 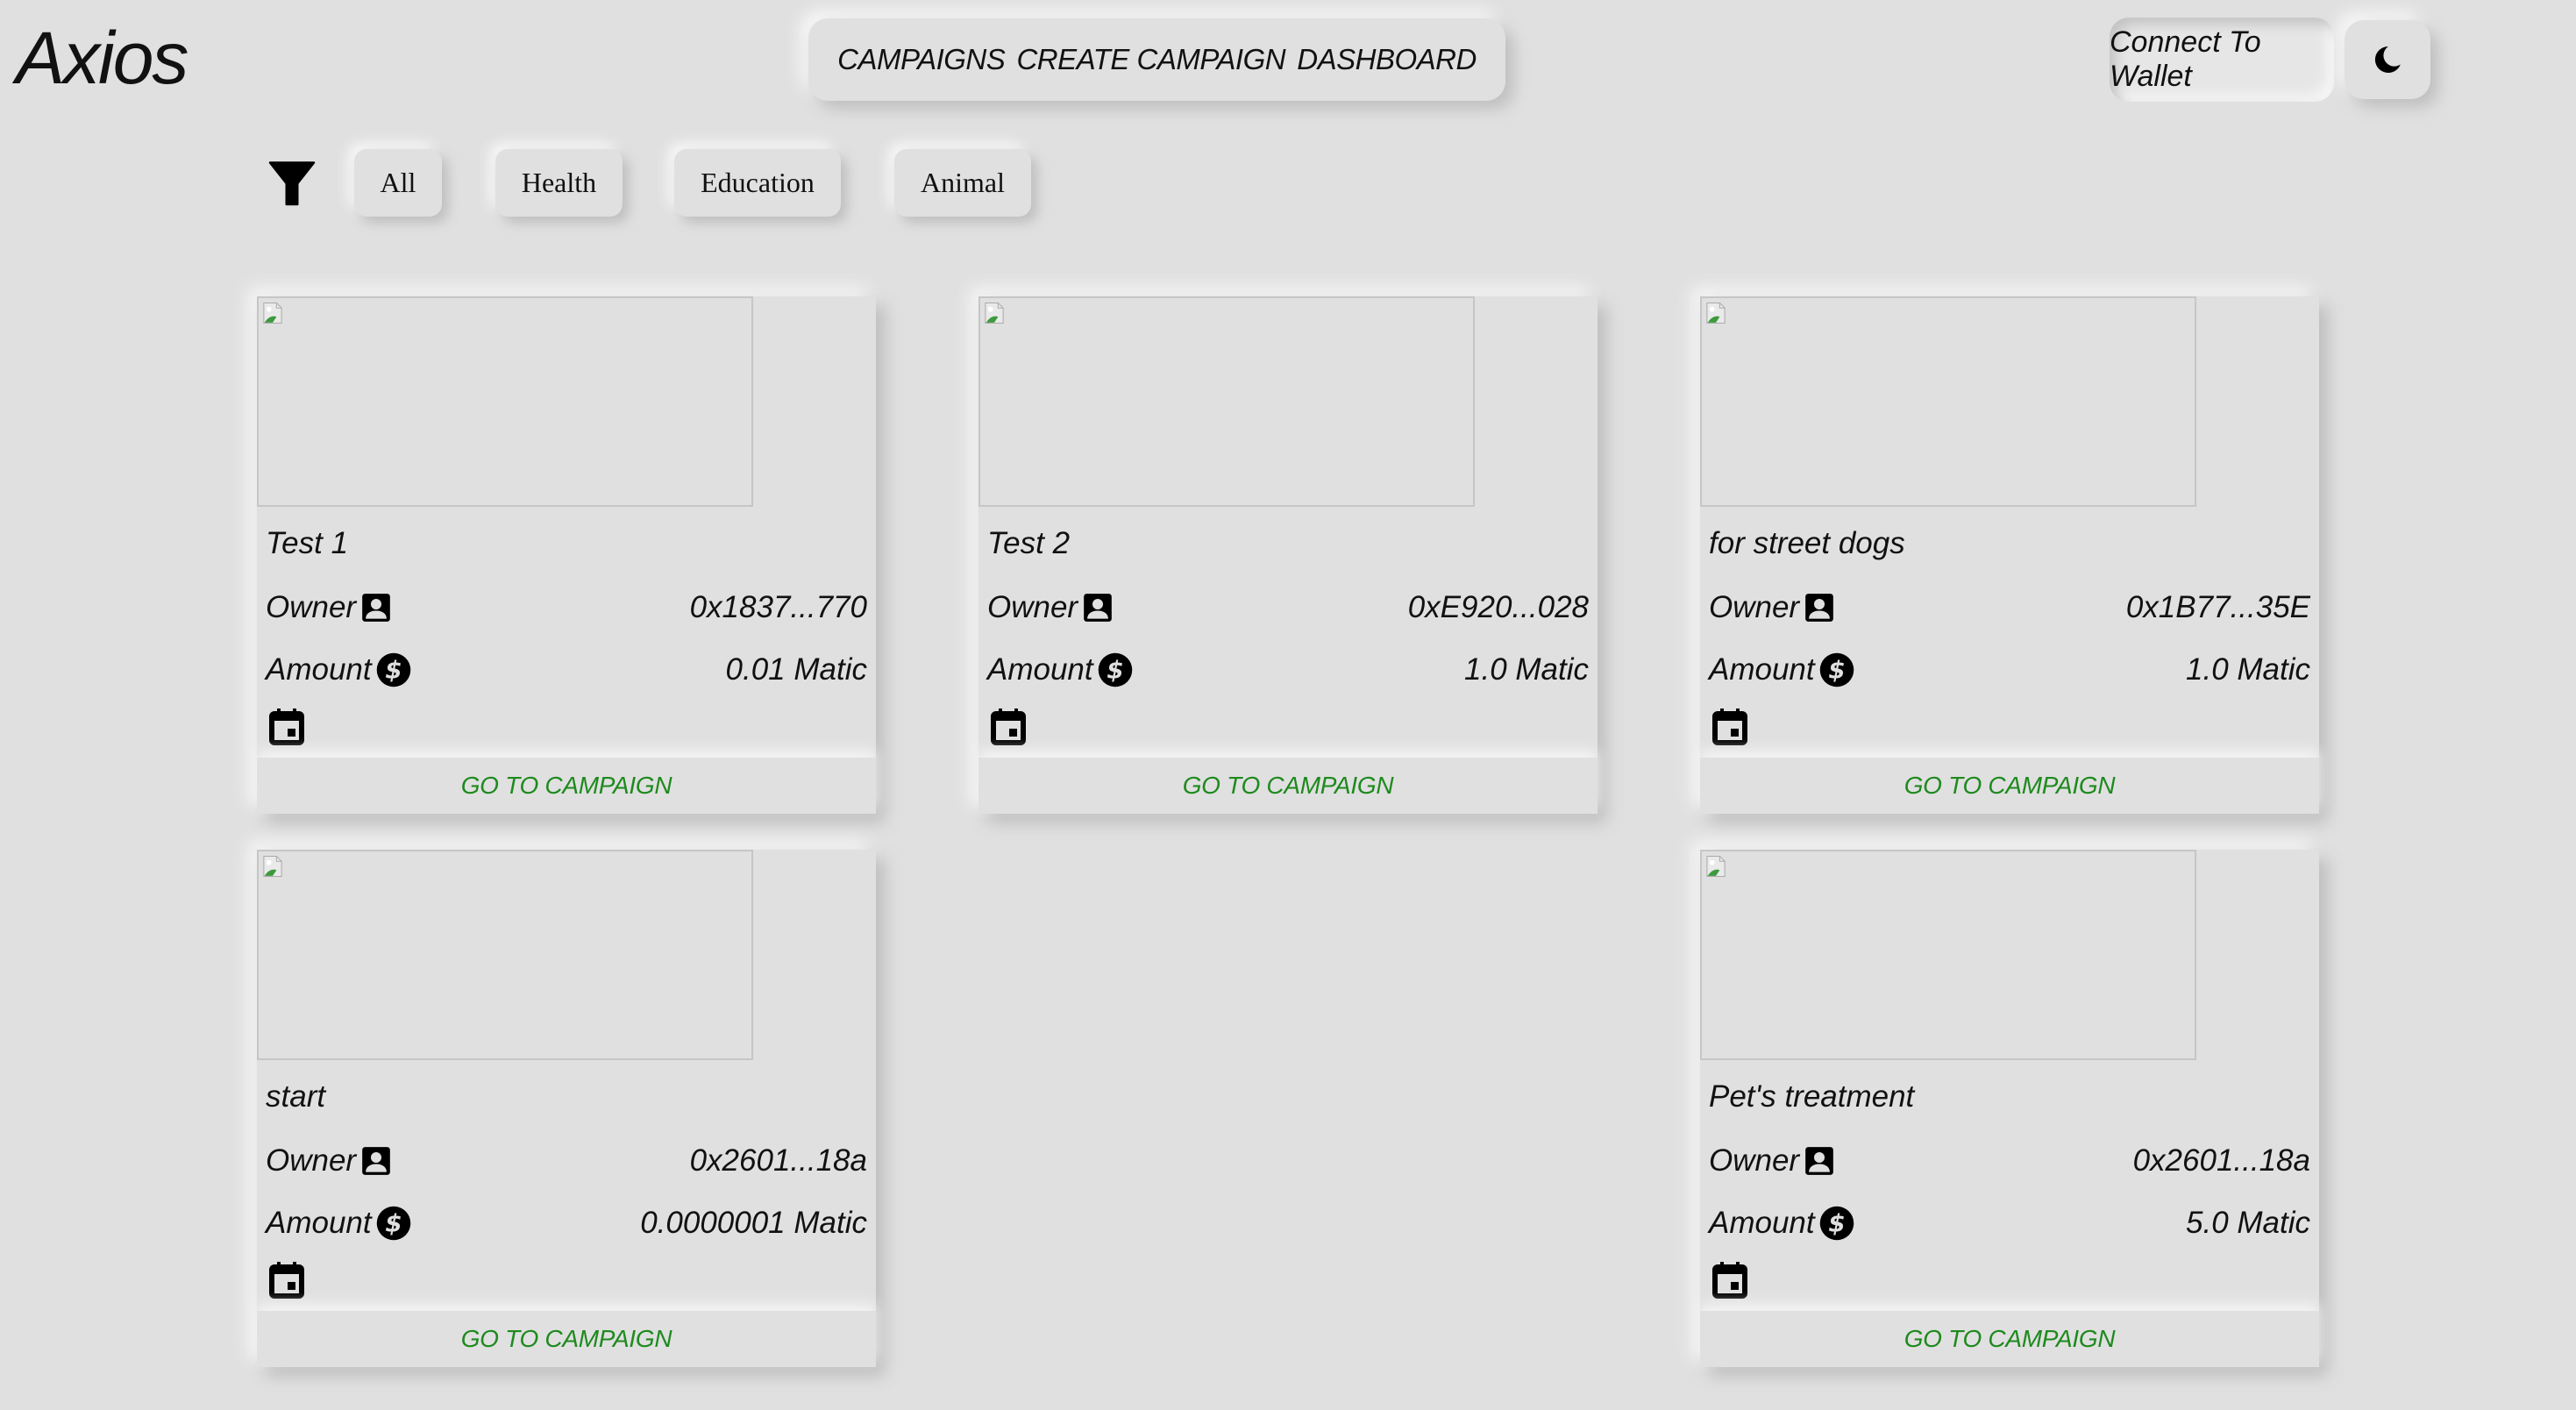 I want to click on filter-chip-health: Health, so click(x=559, y=183).